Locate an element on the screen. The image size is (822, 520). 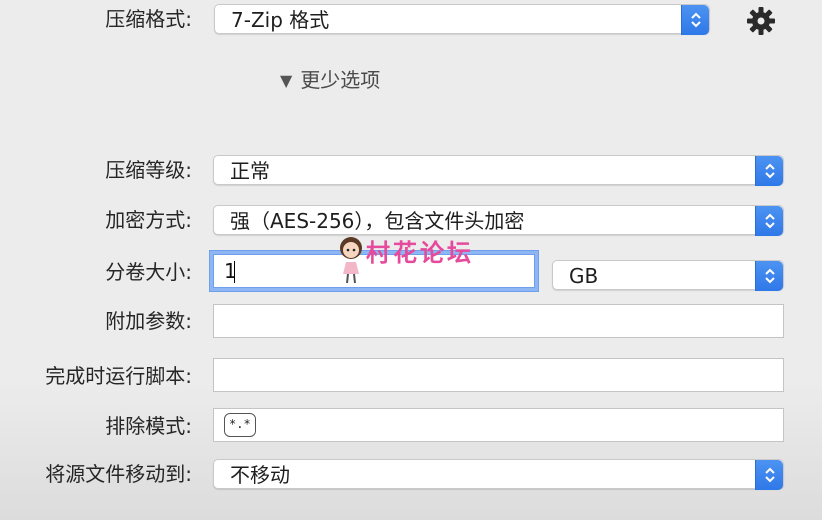
format-value: 7-Zip 格式 is located at coordinates (280, 20).